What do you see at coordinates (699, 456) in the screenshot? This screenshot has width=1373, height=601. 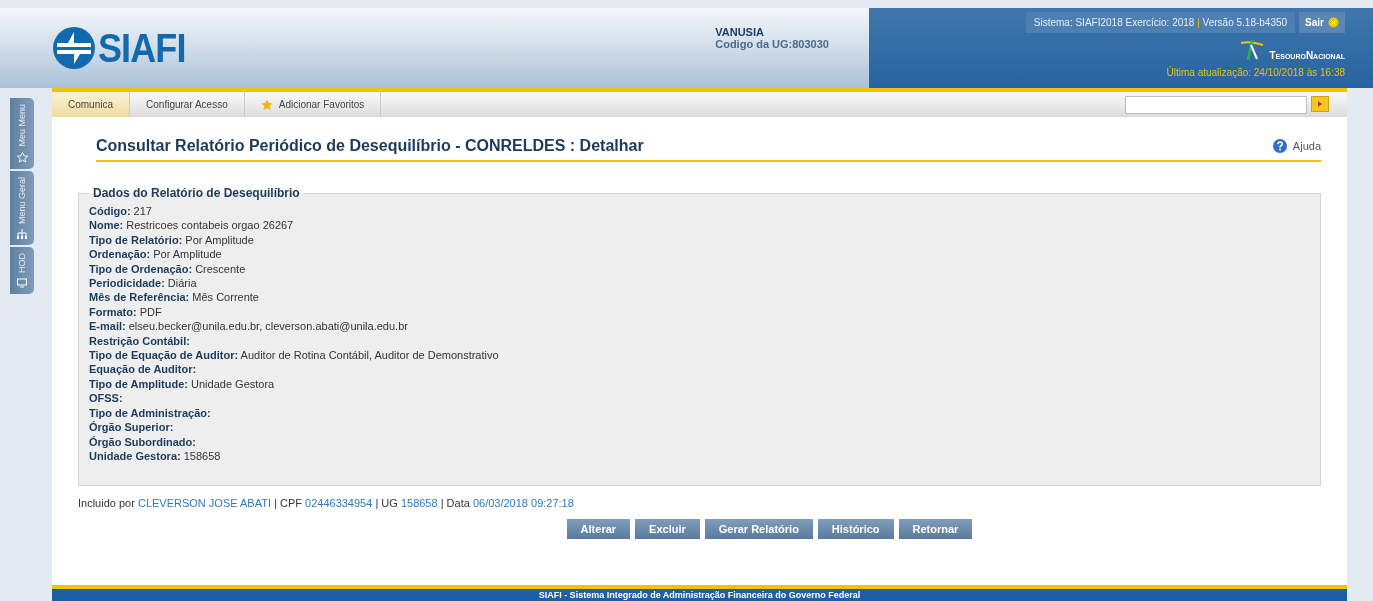 I see `detail-field: Unidade Gestora: 158658` at bounding box center [699, 456].